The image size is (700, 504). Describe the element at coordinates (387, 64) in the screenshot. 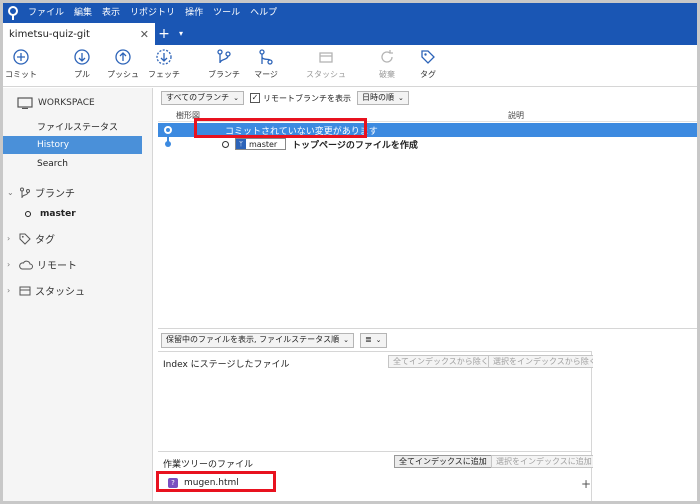

I see `discard-button: 破棄` at that location.